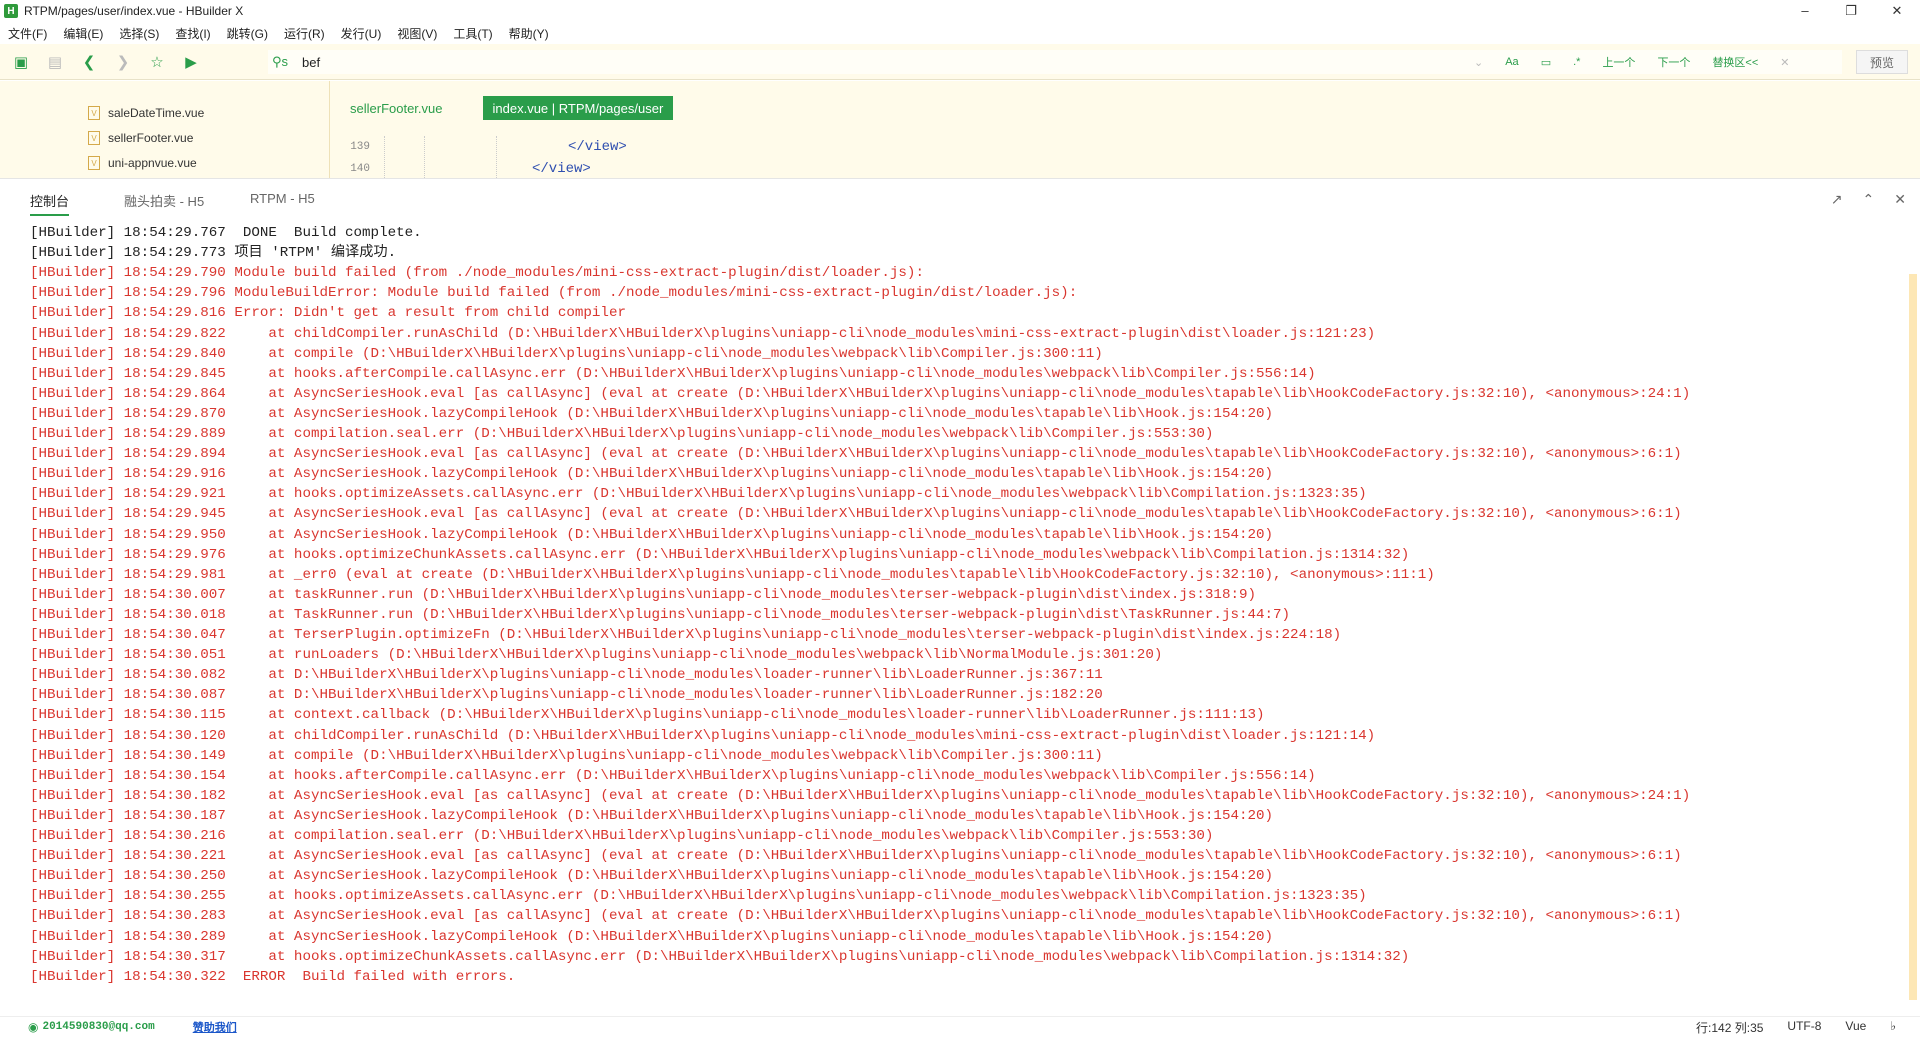  Describe the element at coordinates (1900, 199) in the screenshot. I see `close-console-icon: ✕` at that location.